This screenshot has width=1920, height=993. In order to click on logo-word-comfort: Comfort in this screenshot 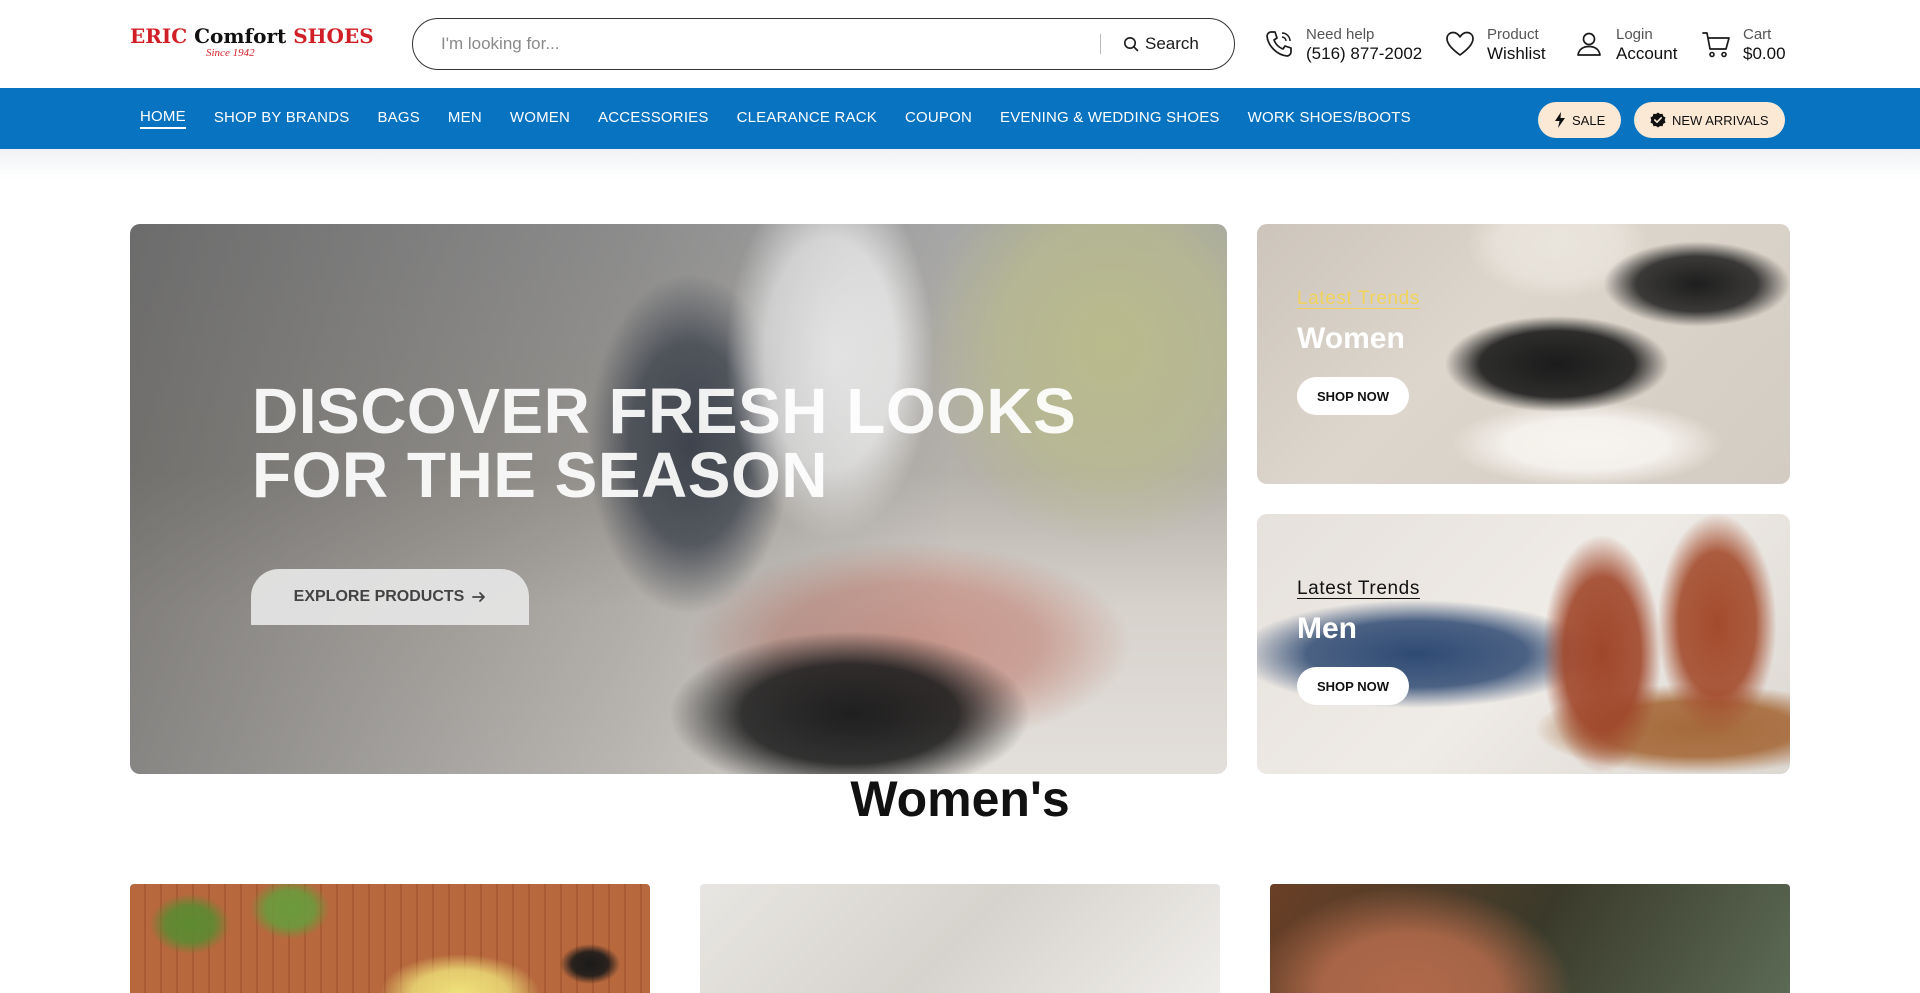, I will do `click(240, 36)`.